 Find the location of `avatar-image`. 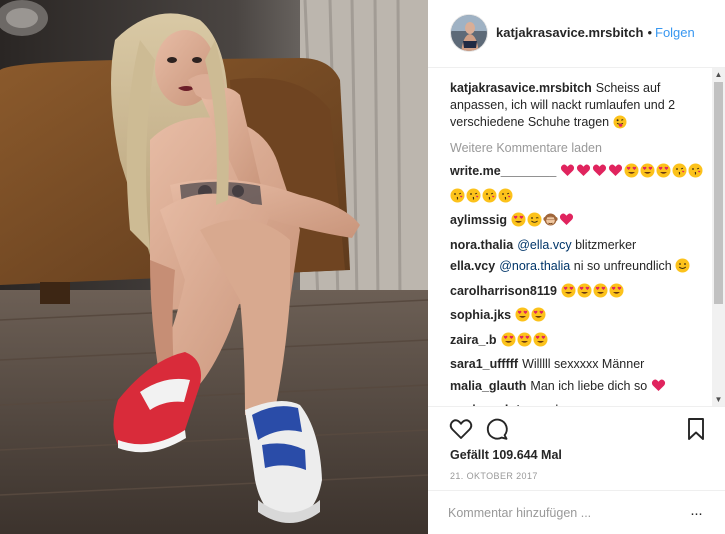

avatar-image is located at coordinates (469, 33).